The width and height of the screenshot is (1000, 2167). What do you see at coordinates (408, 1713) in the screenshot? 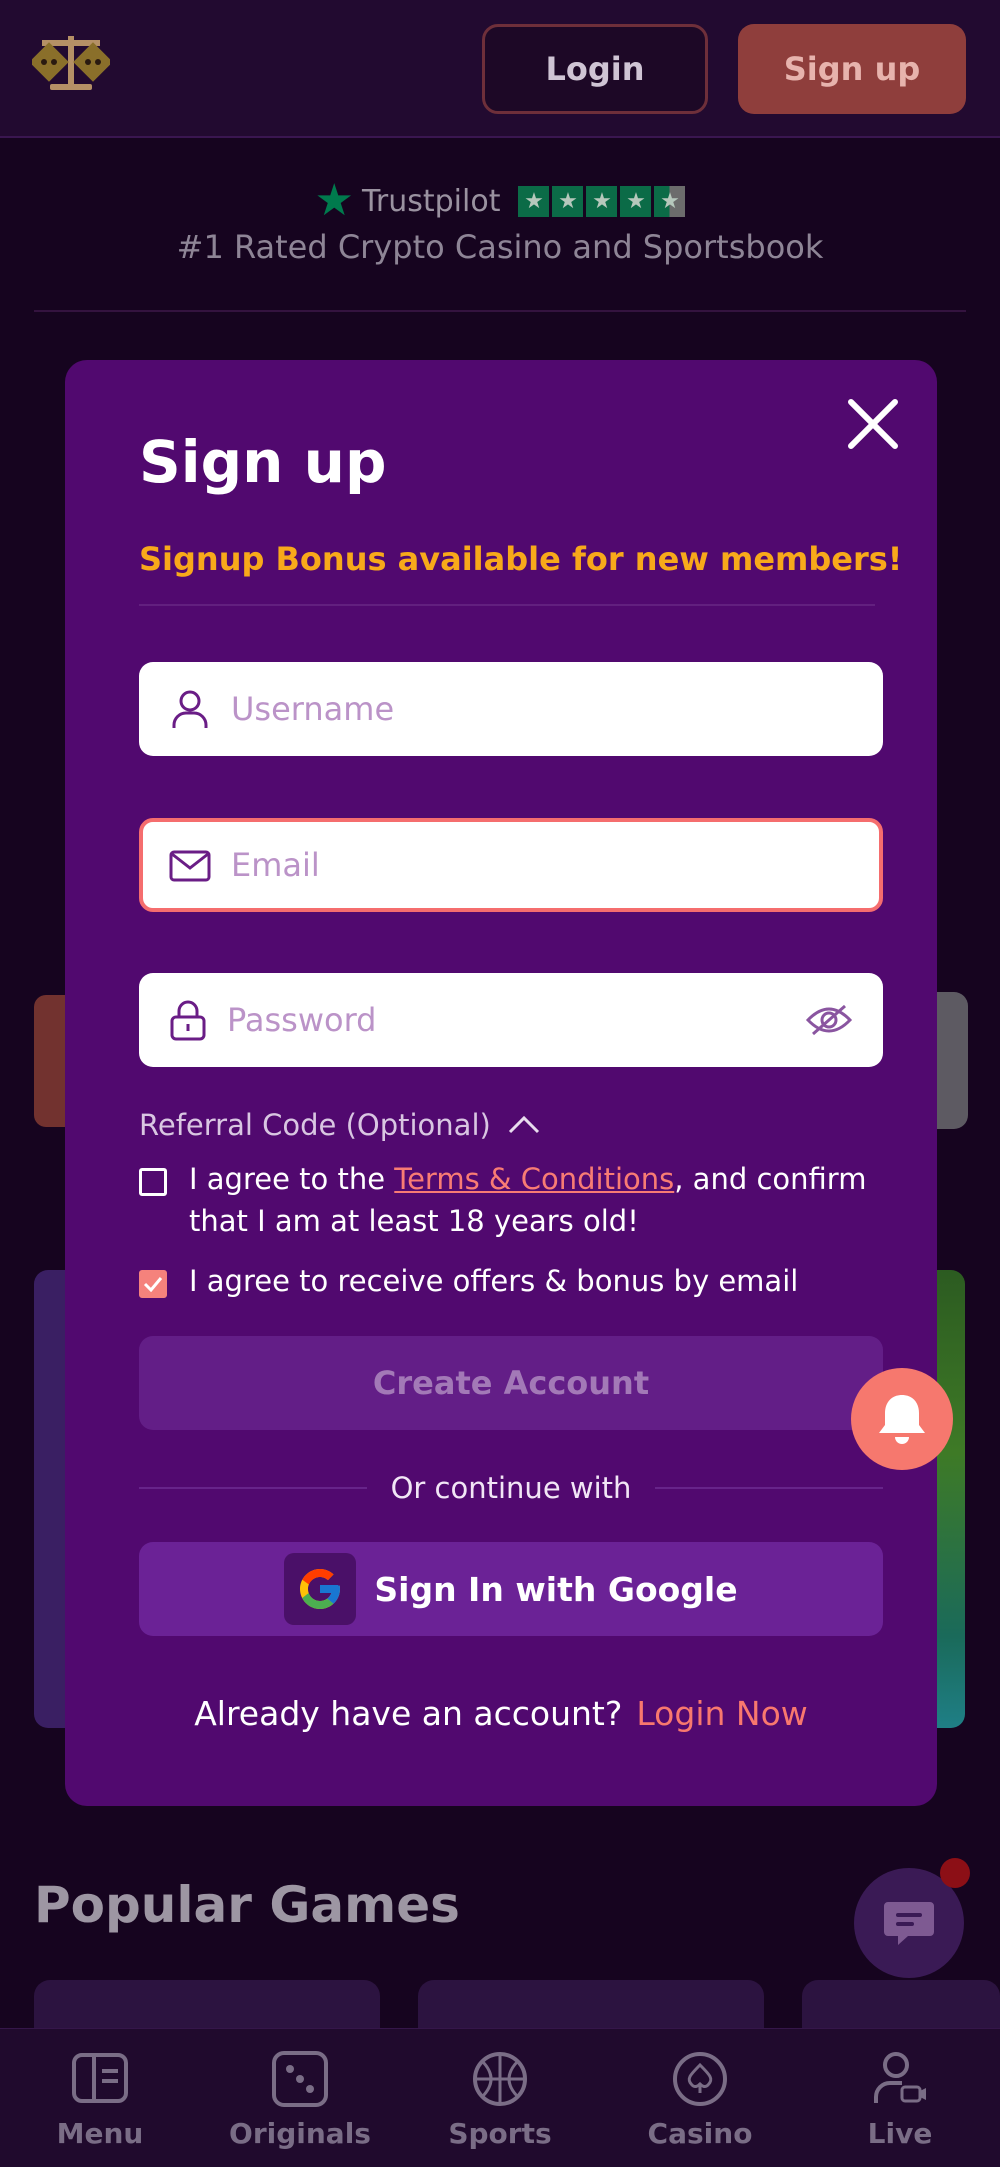
I see `already-text: Already have an account?` at bounding box center [408, 1713].